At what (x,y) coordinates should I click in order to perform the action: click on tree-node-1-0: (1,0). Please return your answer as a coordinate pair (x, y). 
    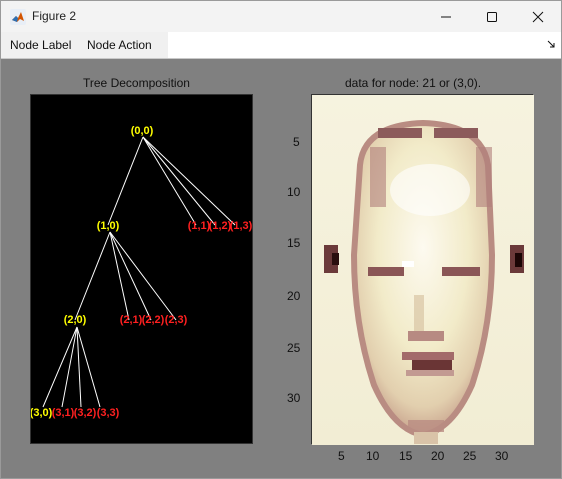
    Looking at the image, I should click on (108, 226).